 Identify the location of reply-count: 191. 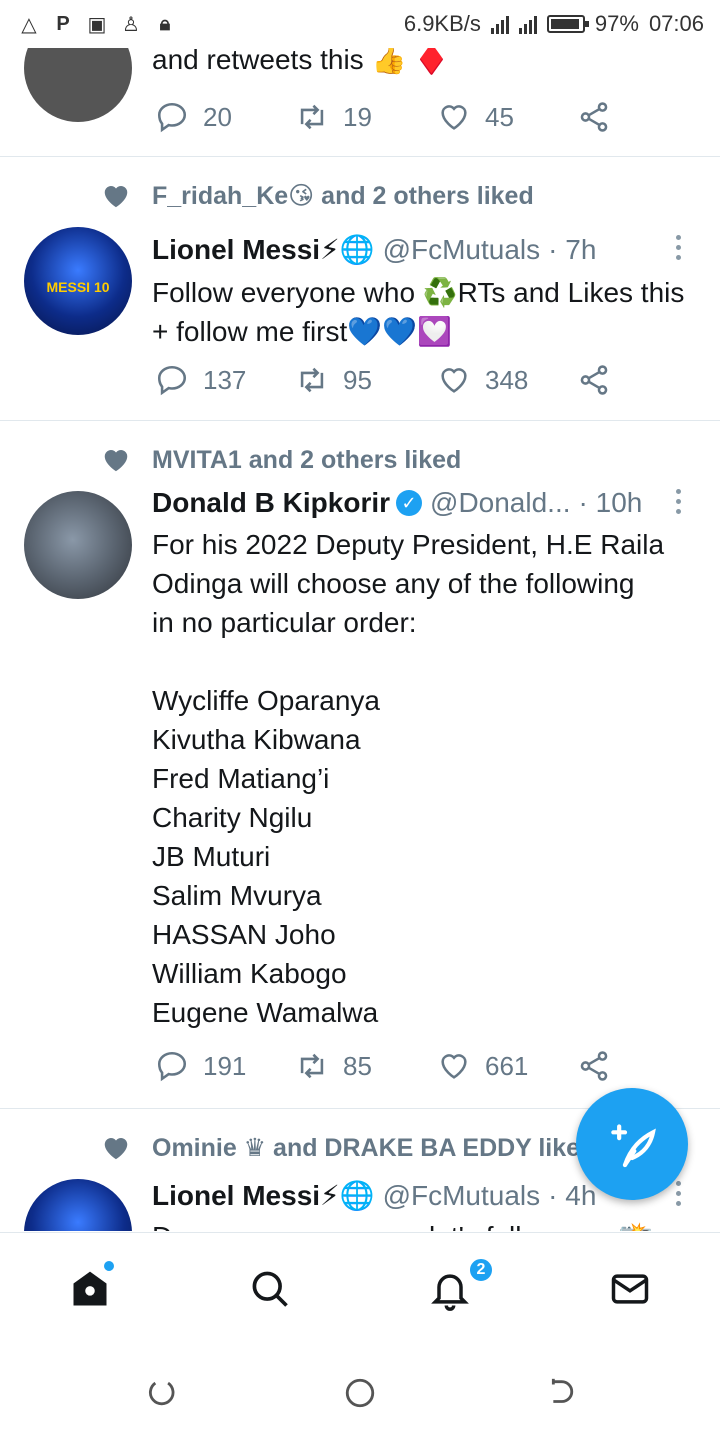
(225, 1065).